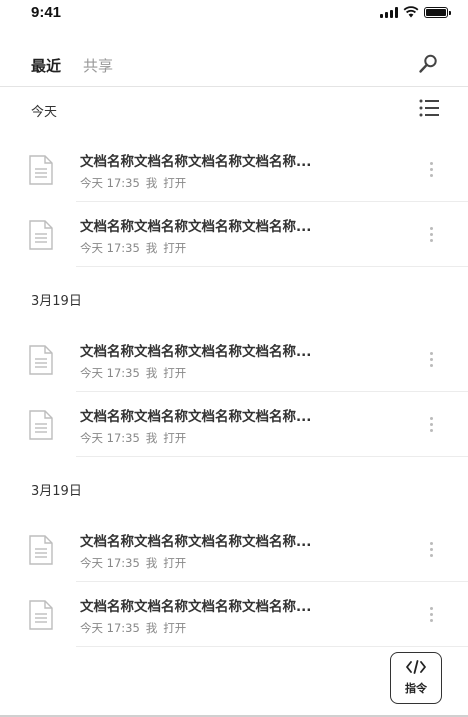  What do you see at coordinates (234, 65) in the screenshot?
I see `tab-bar: 最近 共享` at bounding box center [234, 65].